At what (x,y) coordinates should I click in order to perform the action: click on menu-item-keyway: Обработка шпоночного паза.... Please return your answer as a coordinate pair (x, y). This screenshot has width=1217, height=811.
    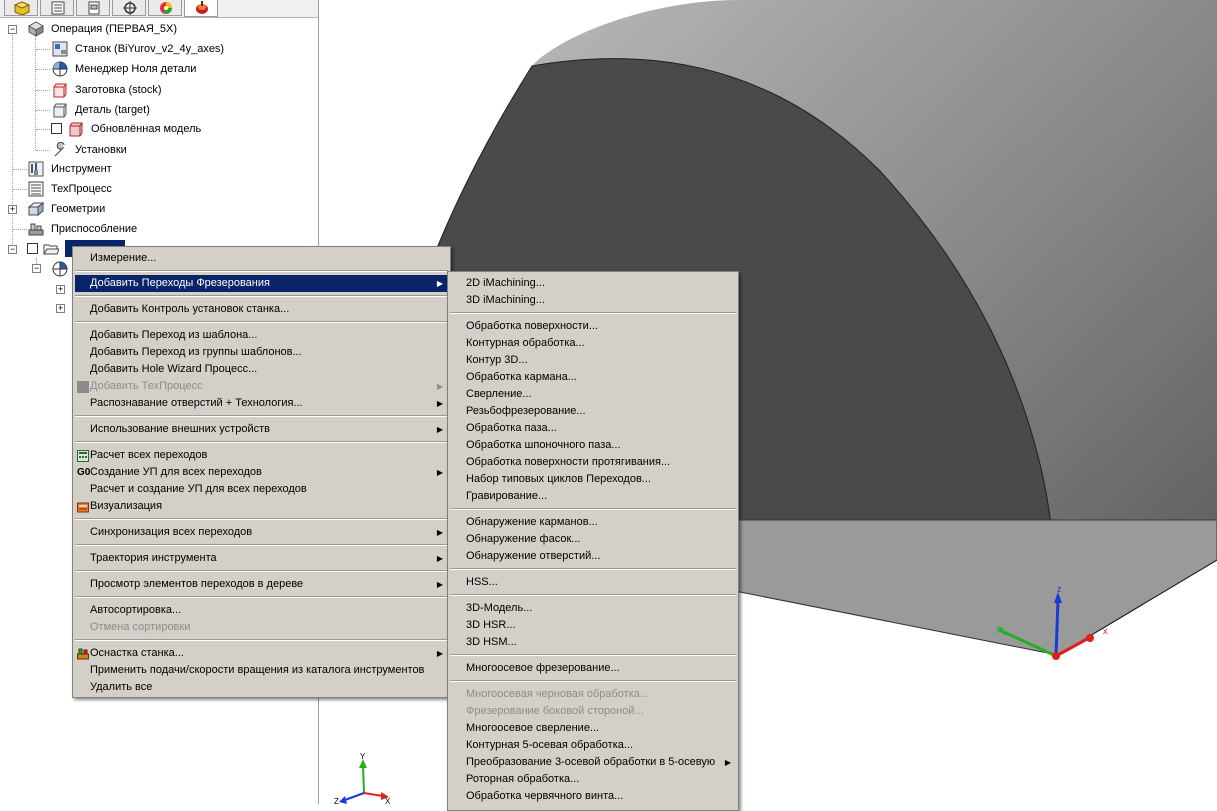
    Looking at the image, I should click on (593, 445).